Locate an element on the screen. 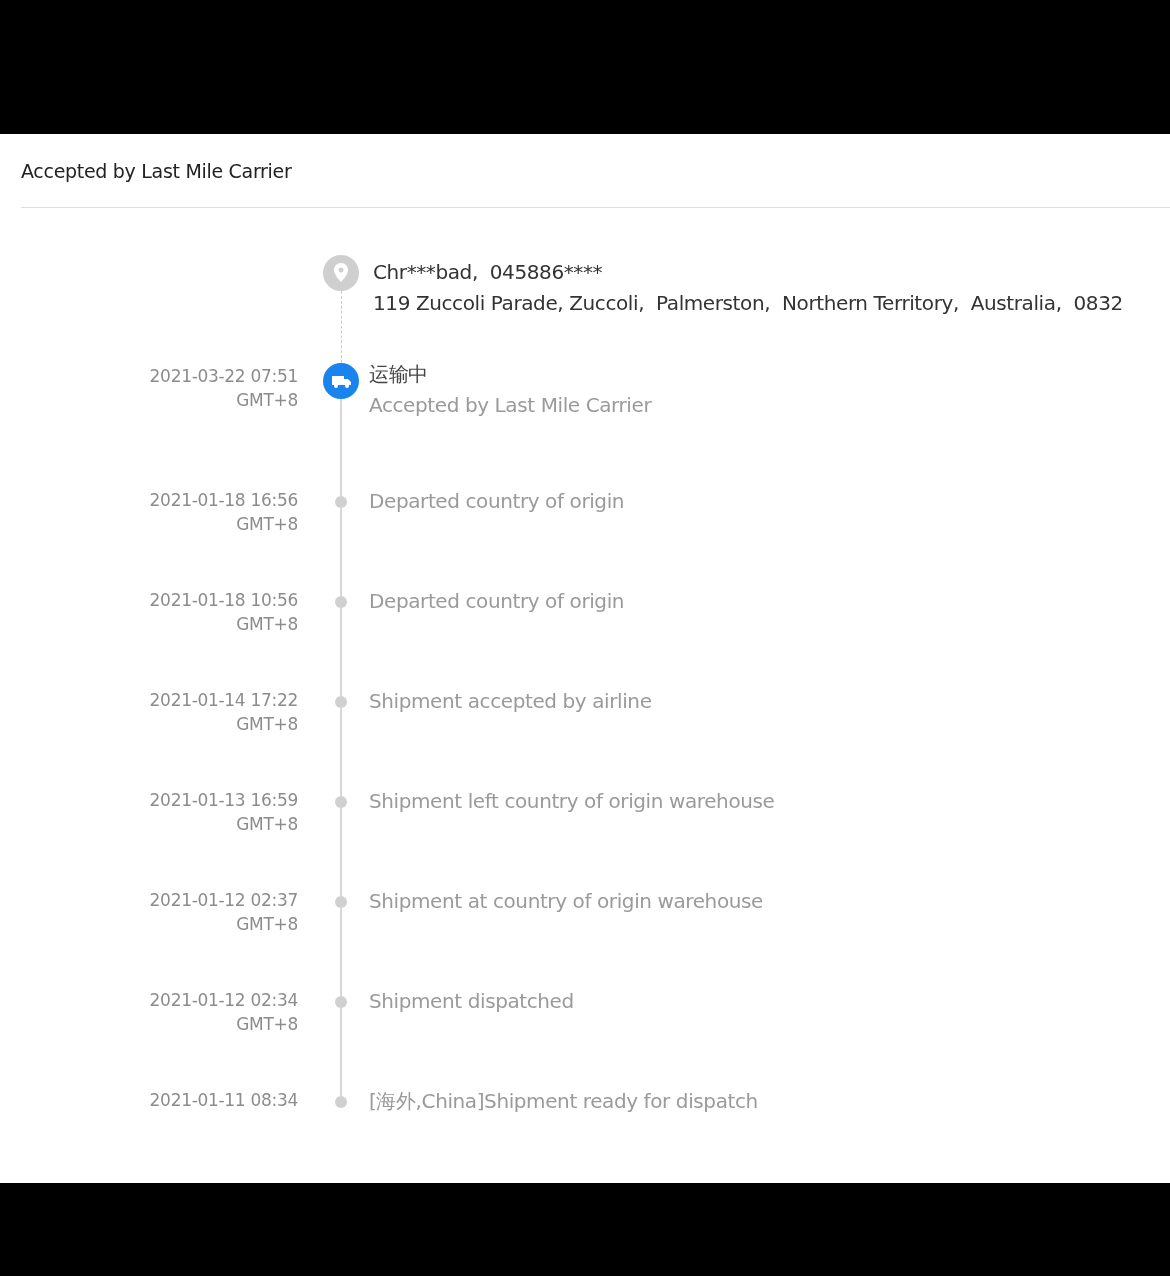 The image size is (1170, 1276). address-text: 119 Zuccoli Parade, Zuccoli, Palmerston, Northern Territory, Australia, 0832 is located at coordinates (748, 303).